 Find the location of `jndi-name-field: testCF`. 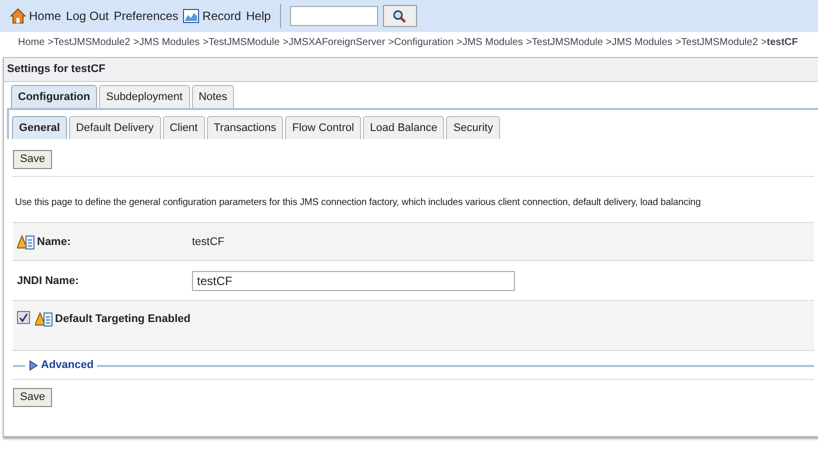

jndi-name-field: testCF is located at coordinates (353, 280).